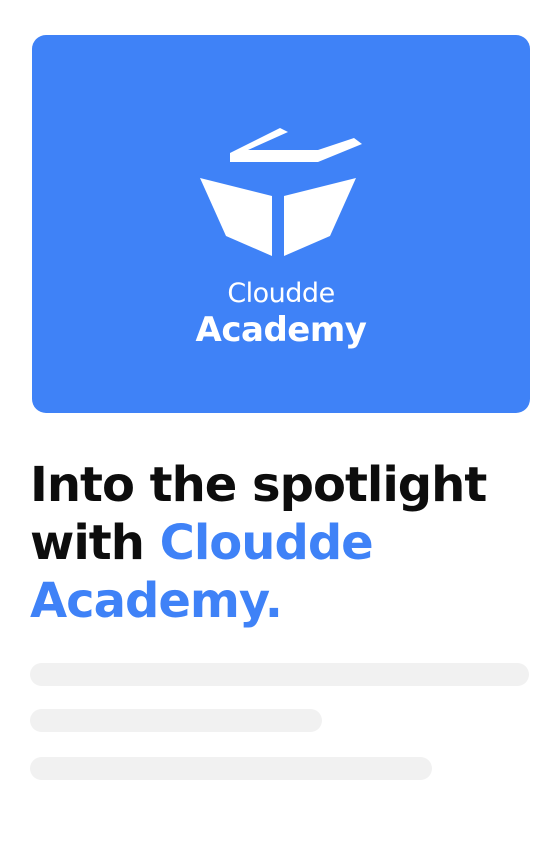 The height and width of the screenshot is (862, 560). I want to click on headline-academy-accent: Academy., so click(156, 601).